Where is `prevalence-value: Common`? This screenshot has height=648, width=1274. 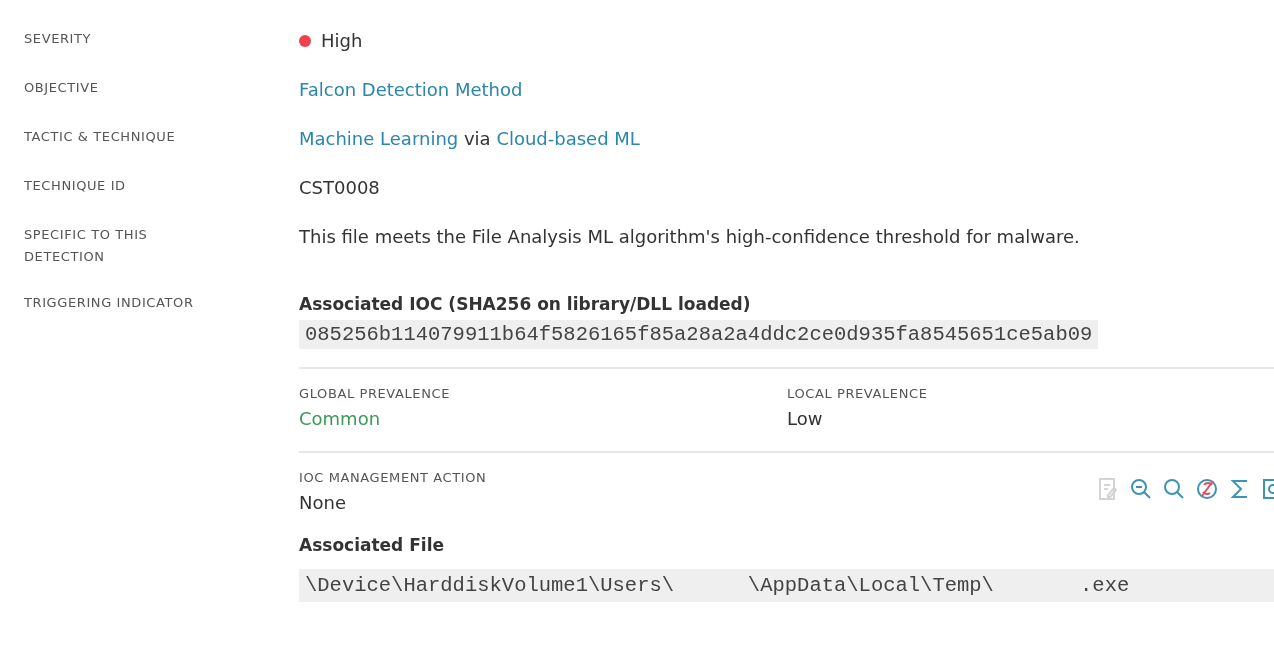 prevalence-value: Common is located at coordinates (340, 419).